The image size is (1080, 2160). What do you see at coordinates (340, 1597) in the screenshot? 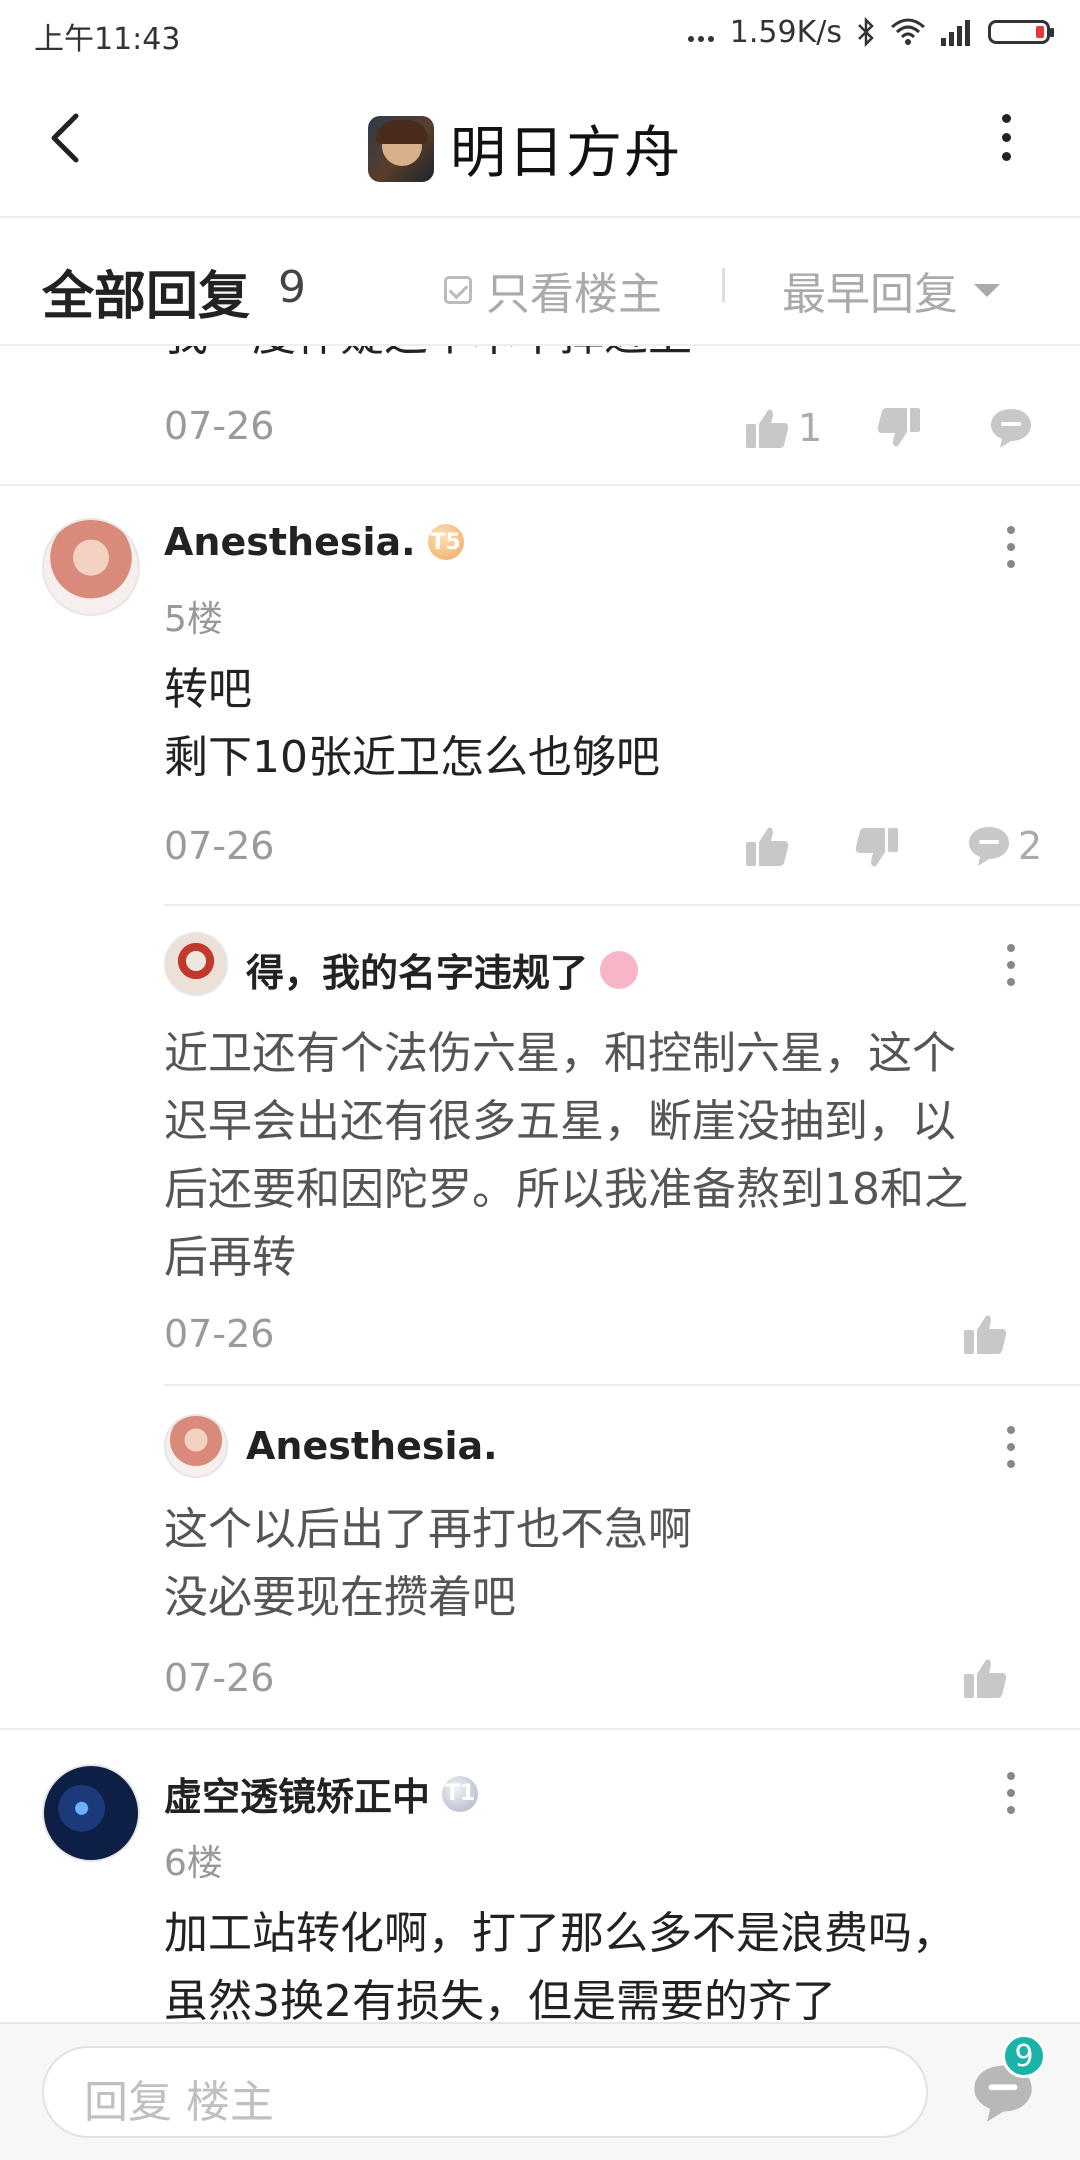
I see `reply-line: 没必要现在攒着吧` at bounding box center [340, 1597].